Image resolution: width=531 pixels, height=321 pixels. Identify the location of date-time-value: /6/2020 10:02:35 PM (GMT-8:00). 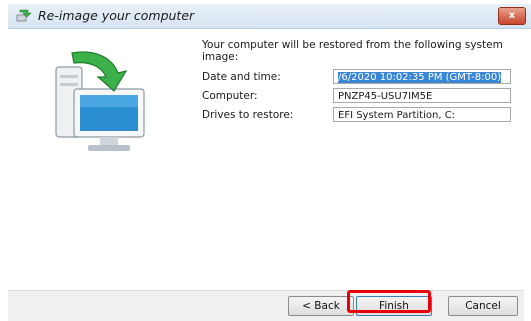
(420, 77).